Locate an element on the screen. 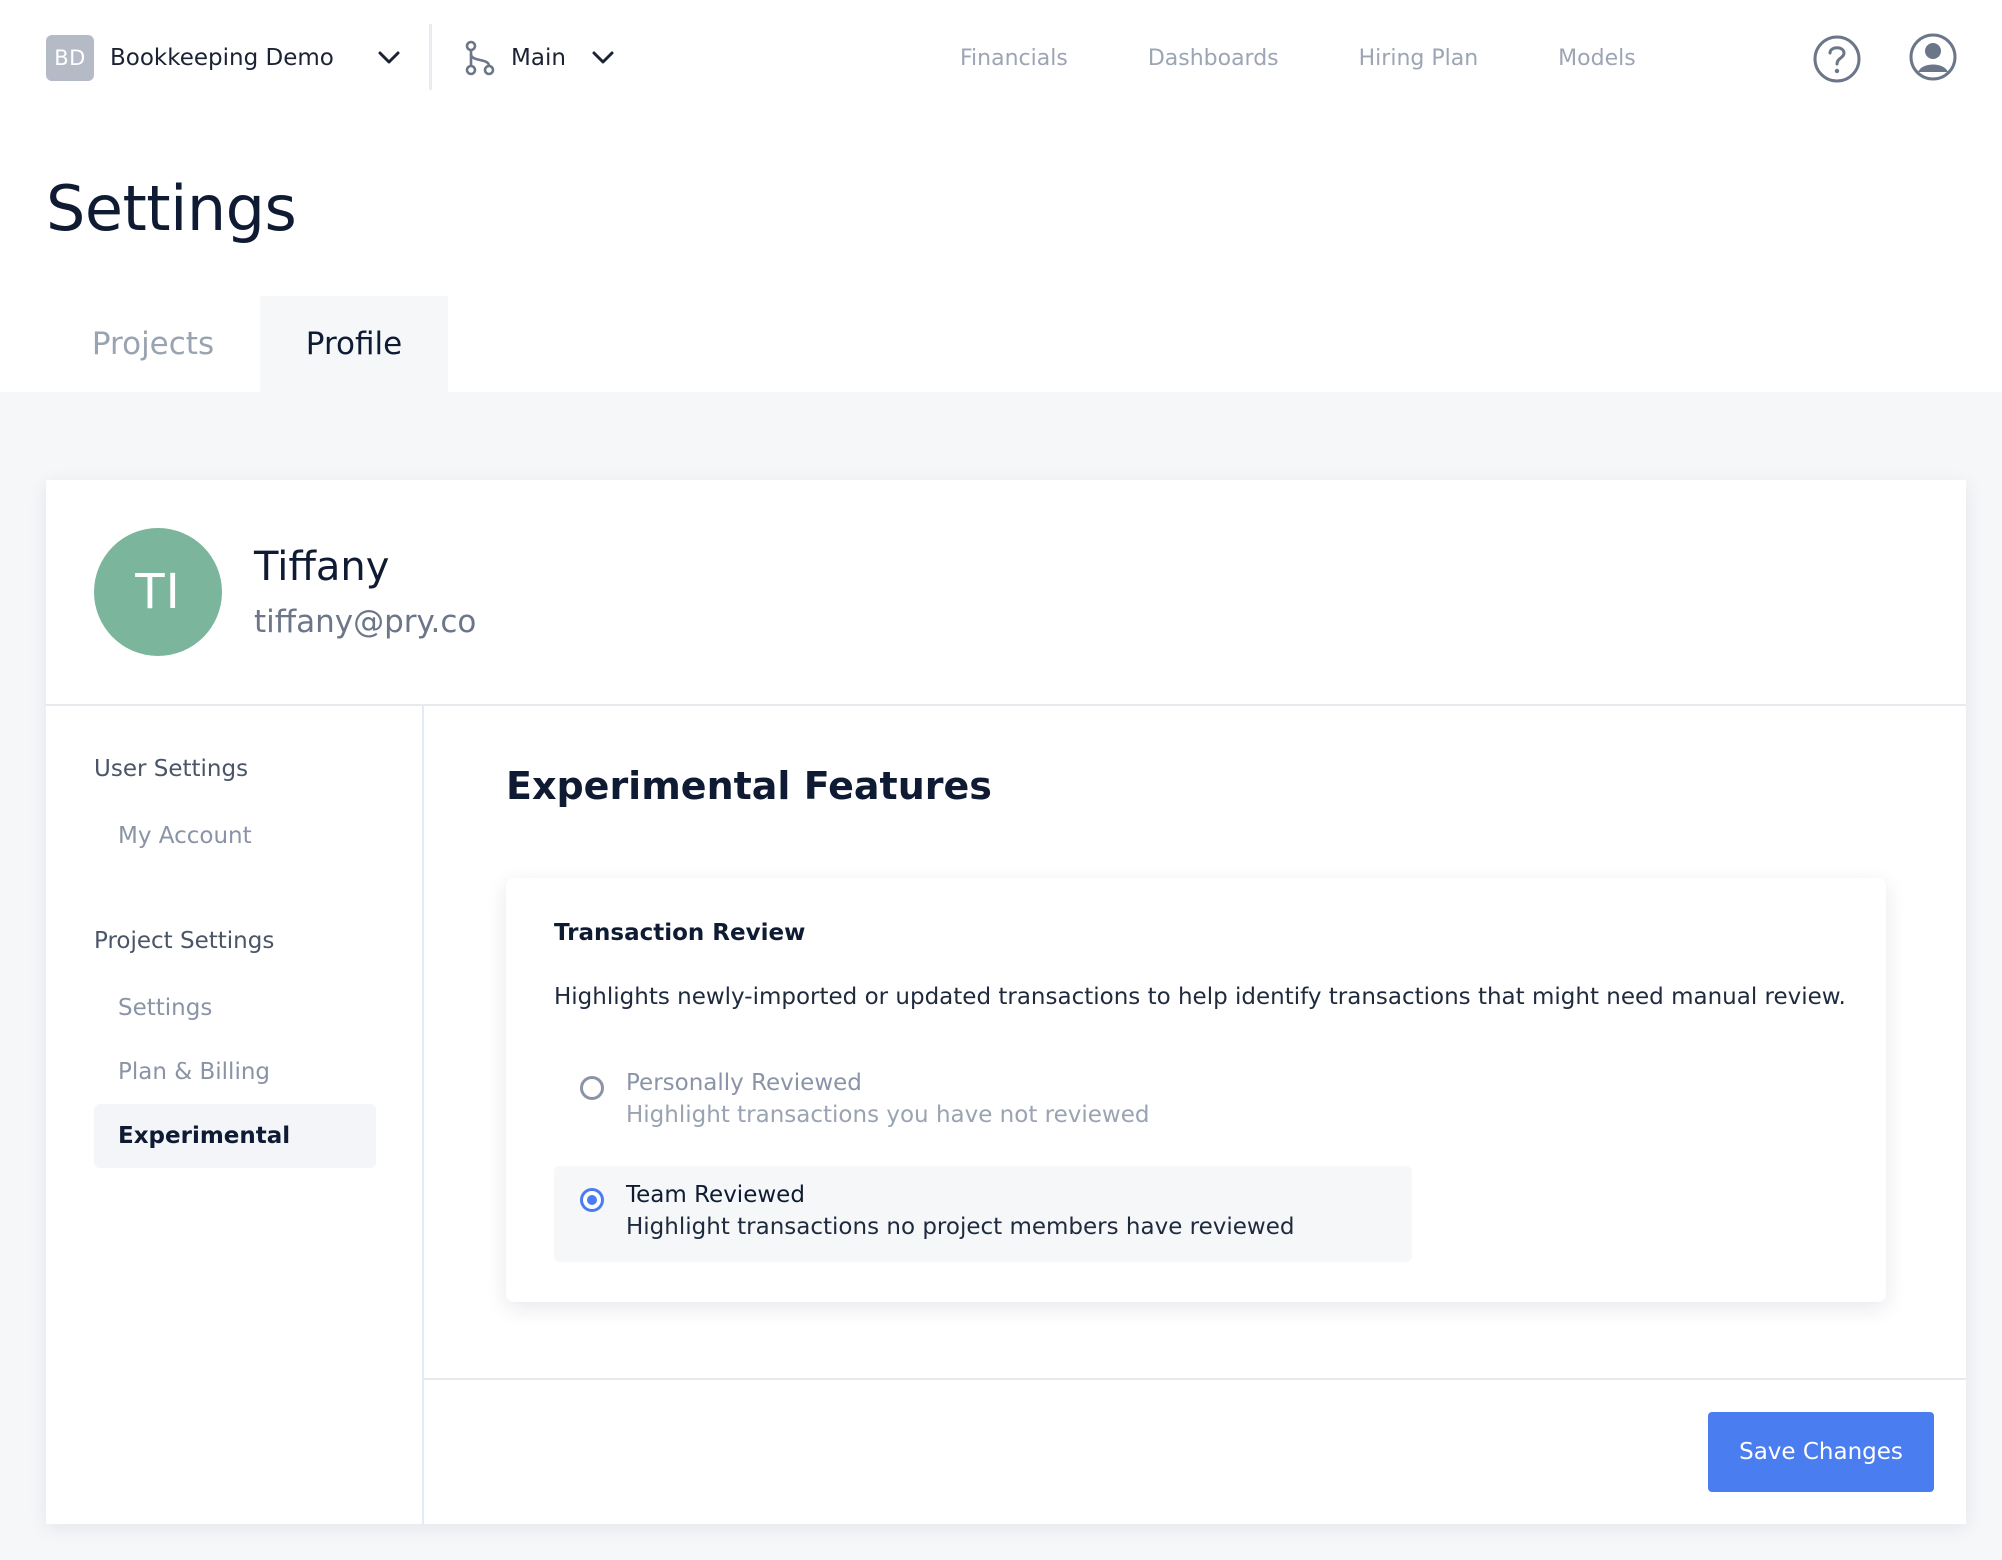 The width and height of the screenshot is (2002, 1560). sidebar-item-plan-billing: Plan & Billing is located at coordinates (235, 1072).